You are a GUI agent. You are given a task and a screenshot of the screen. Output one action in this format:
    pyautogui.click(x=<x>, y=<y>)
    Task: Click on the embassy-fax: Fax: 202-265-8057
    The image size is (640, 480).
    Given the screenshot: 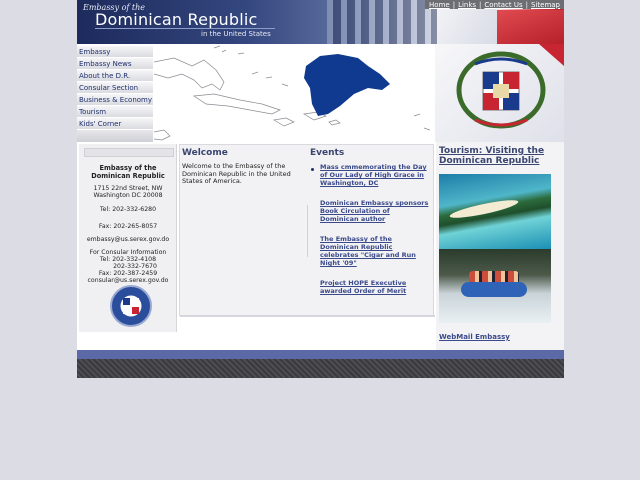 What is the action you would take?
    pyautogui.click(x=128, y=226)
    